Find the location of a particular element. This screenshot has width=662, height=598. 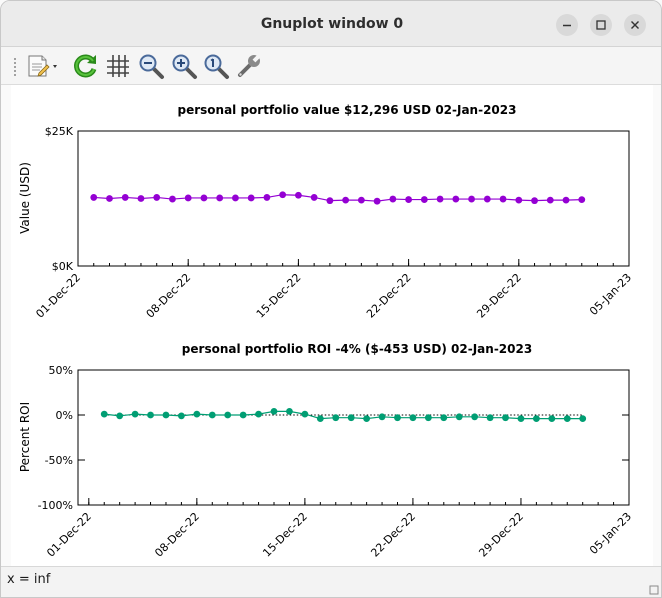

zoom-in-icon is located at coordinates (184, 66).